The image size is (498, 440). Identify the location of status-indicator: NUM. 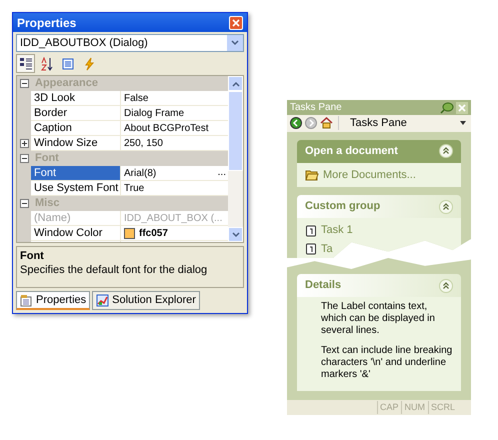
(414, 407).